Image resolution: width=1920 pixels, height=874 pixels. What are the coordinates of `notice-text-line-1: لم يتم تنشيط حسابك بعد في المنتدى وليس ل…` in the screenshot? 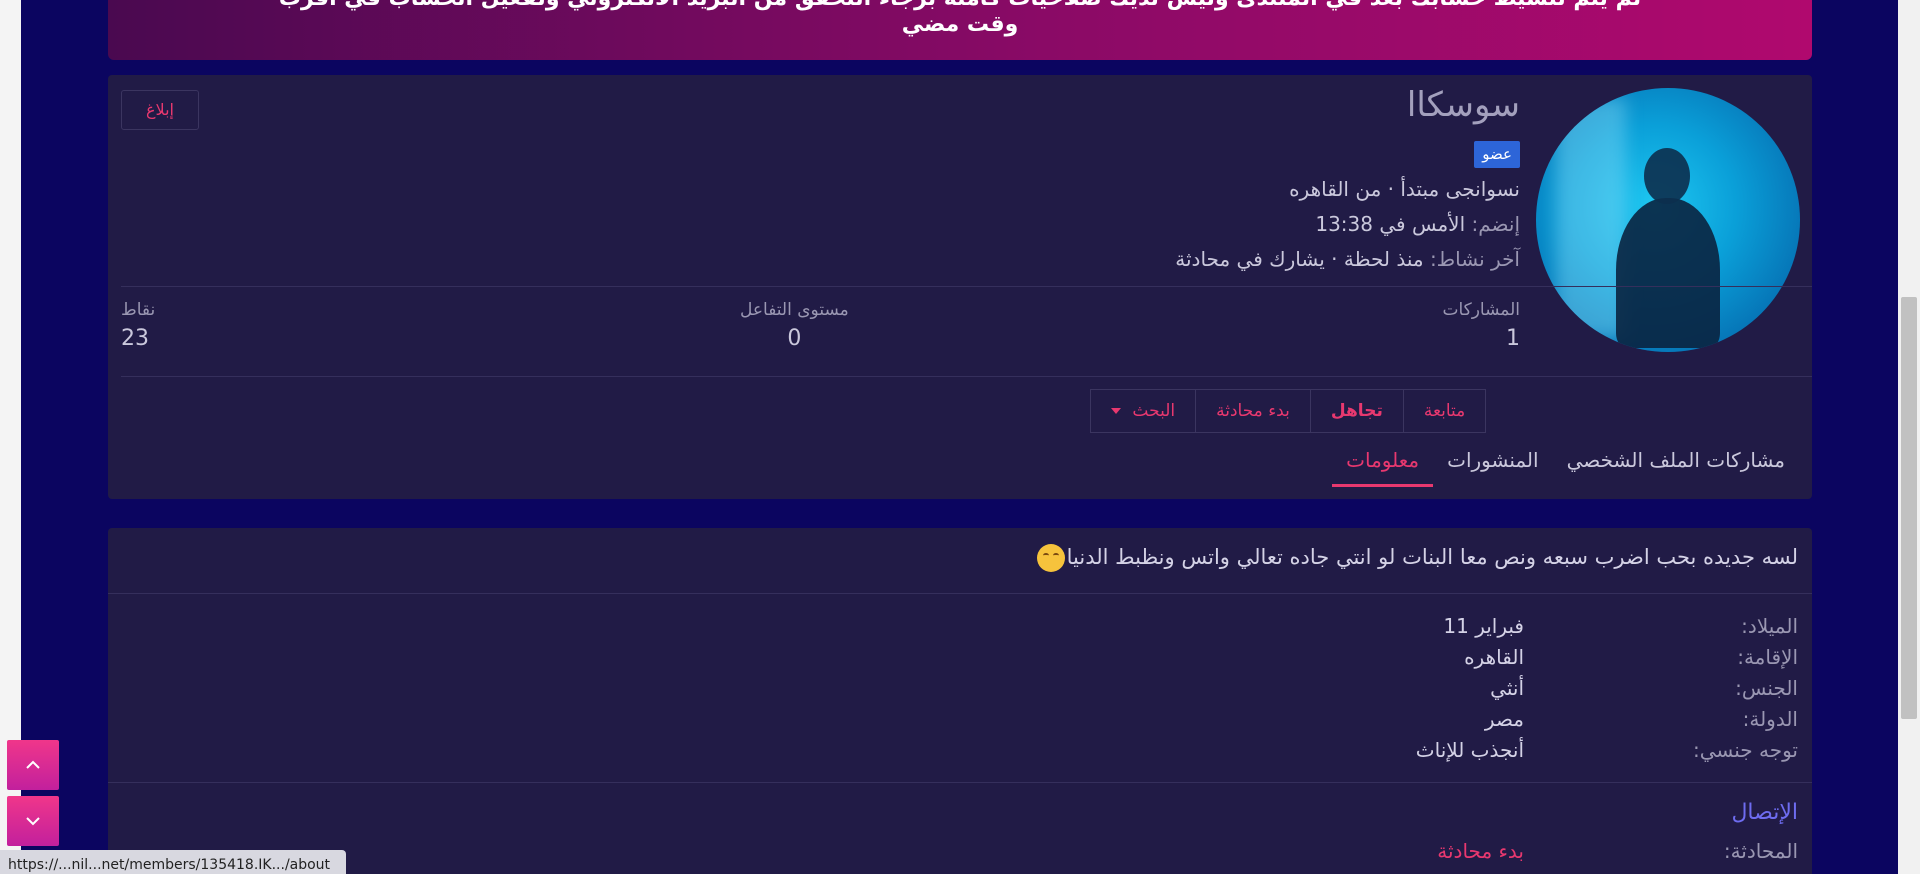 It's located at (960, 5).